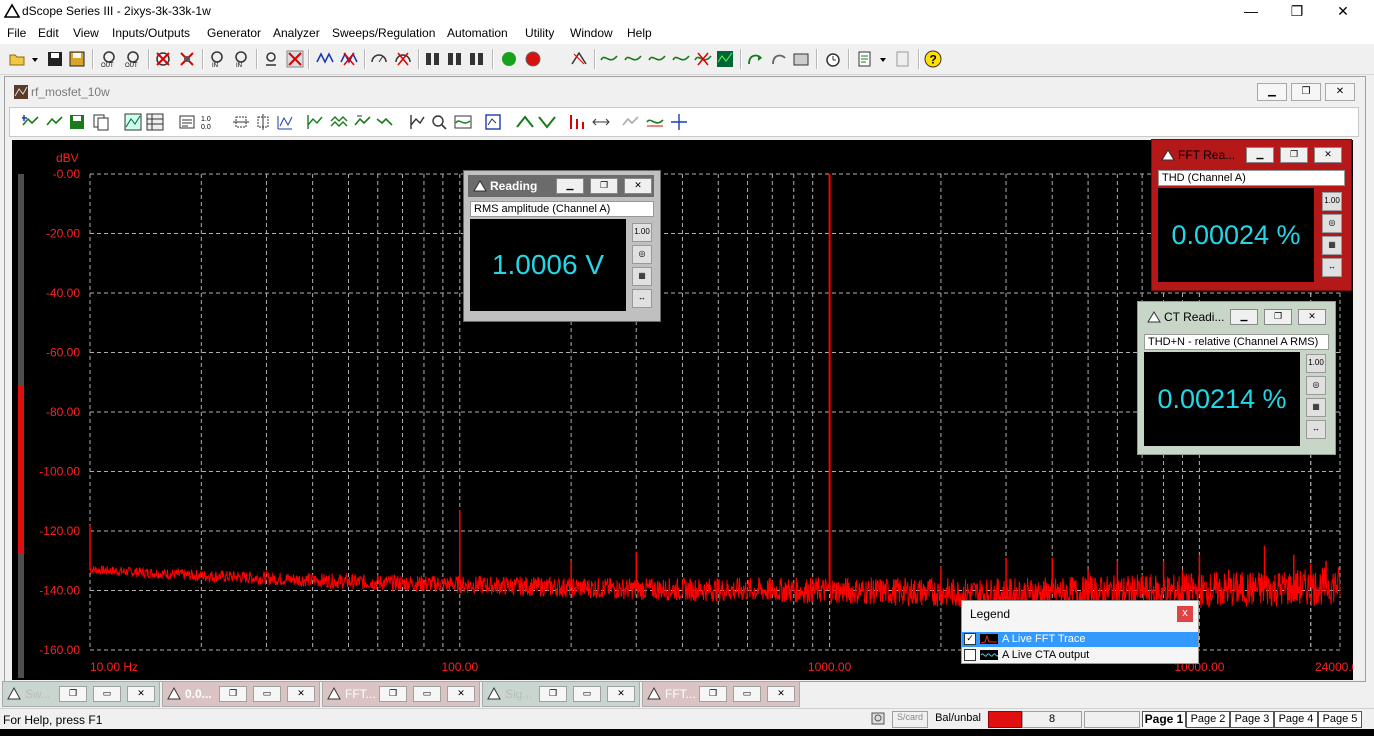 This screenshot has width=1374, height=736. Describe the element at coordinates (631, 122) in the screenshot. I see `trace-up-icon` at that location.